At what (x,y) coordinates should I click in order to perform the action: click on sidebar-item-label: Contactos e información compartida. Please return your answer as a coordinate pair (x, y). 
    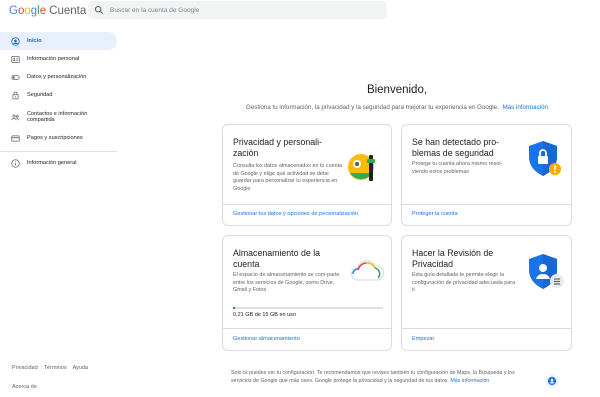
    Looking at the image, I should click on (57, 117).